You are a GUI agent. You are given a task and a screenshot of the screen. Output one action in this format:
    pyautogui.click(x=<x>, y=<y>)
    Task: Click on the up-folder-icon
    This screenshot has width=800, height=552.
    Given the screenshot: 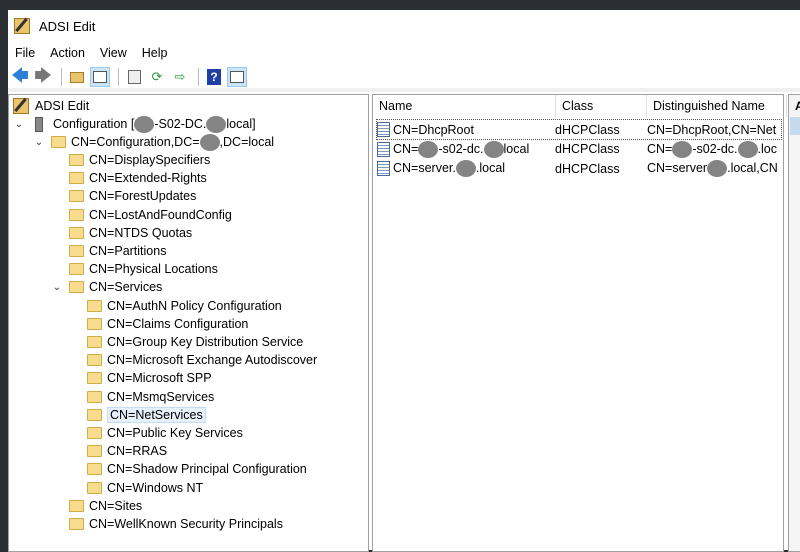 What is the action you would take?
    pyautogui.click(x=77, y=77)
    